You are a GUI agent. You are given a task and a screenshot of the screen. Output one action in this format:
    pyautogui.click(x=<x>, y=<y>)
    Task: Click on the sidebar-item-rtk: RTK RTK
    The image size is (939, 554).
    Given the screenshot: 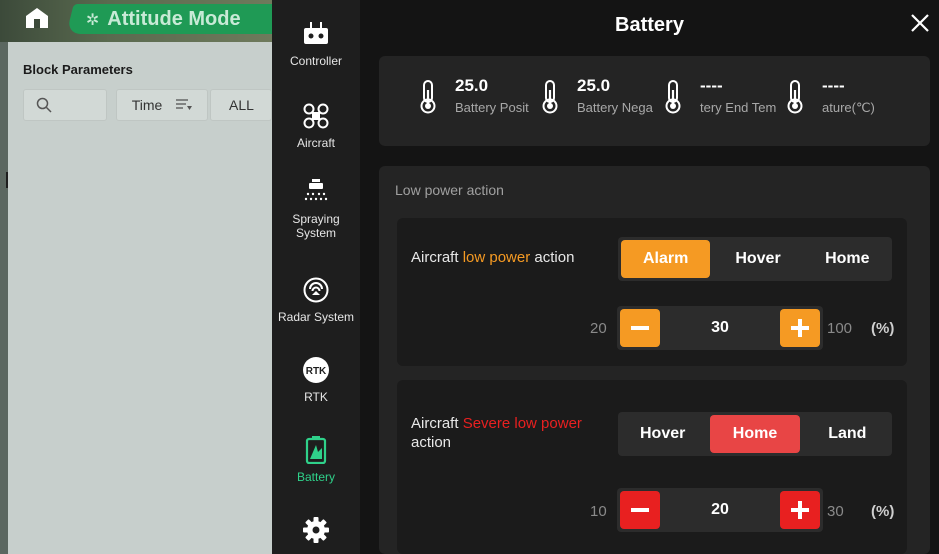 What is the action you would take?
    pyautogui.click(x=316, y=380)
    